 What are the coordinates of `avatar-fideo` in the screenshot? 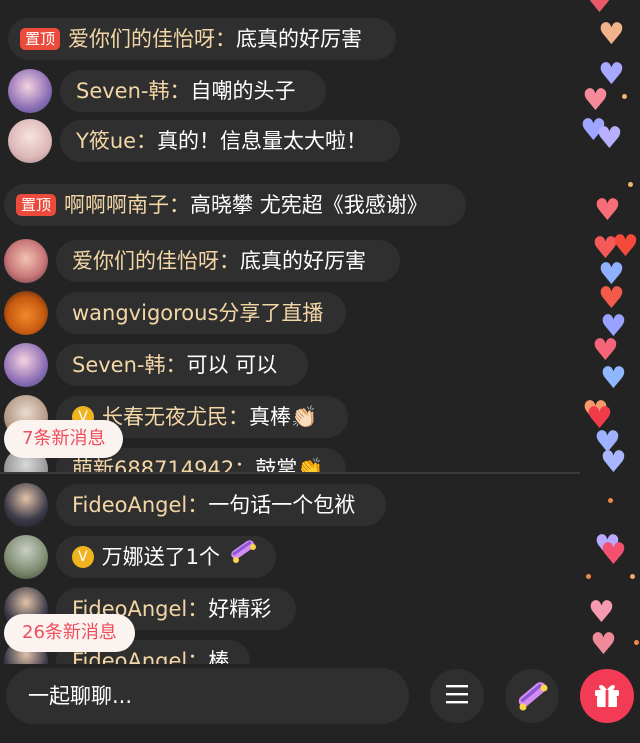 It's located at (26, 505).